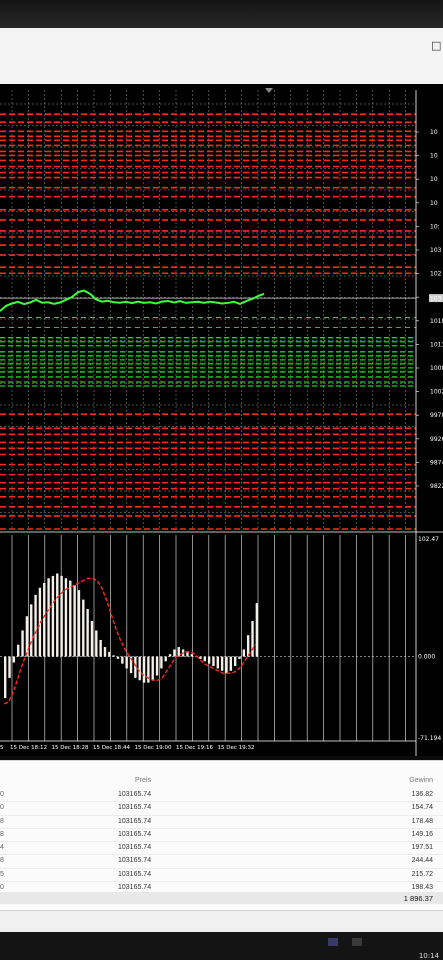 The height and width of the screenshot is (960, 443). I want to click on row-gewinn: 178.48, so click(422, 821).